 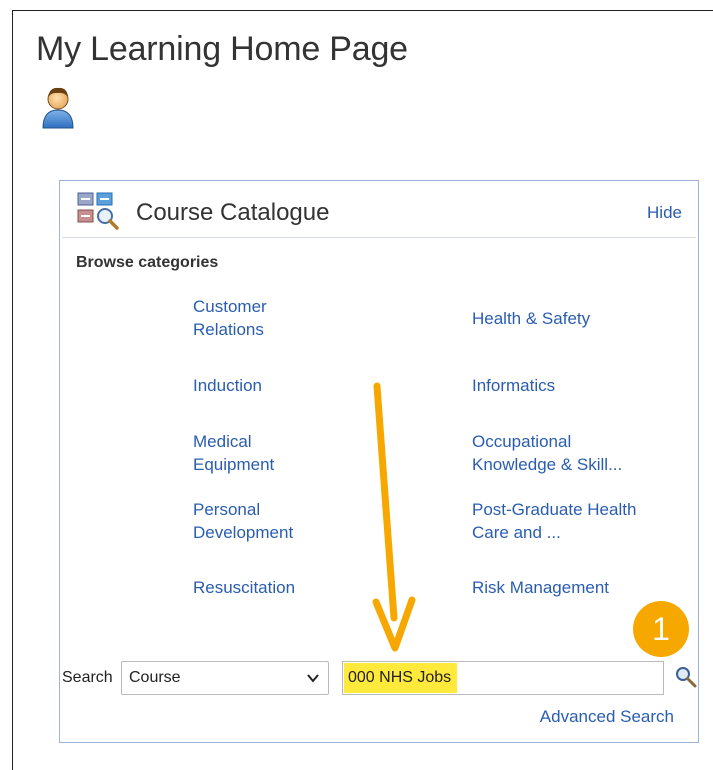 I want to click on category-label: Relations, so click(x=228, y=329).